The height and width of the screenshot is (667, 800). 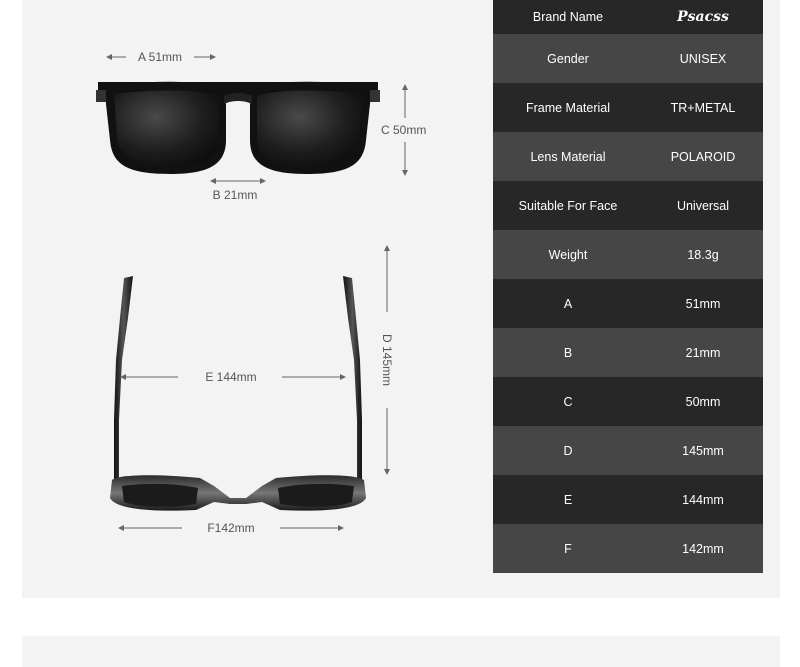 I want to click on spec-value: 50mm, so click(x=703, y=401).